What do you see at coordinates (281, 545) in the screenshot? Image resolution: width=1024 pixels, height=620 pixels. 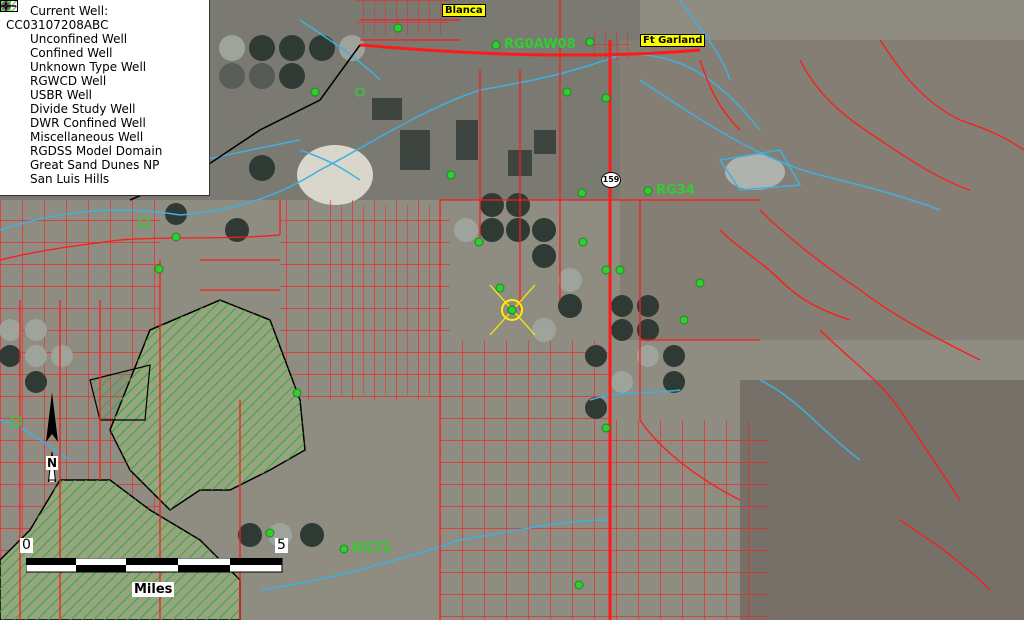 I see `scale-end-label: 5` at bounding box center [281, 545].